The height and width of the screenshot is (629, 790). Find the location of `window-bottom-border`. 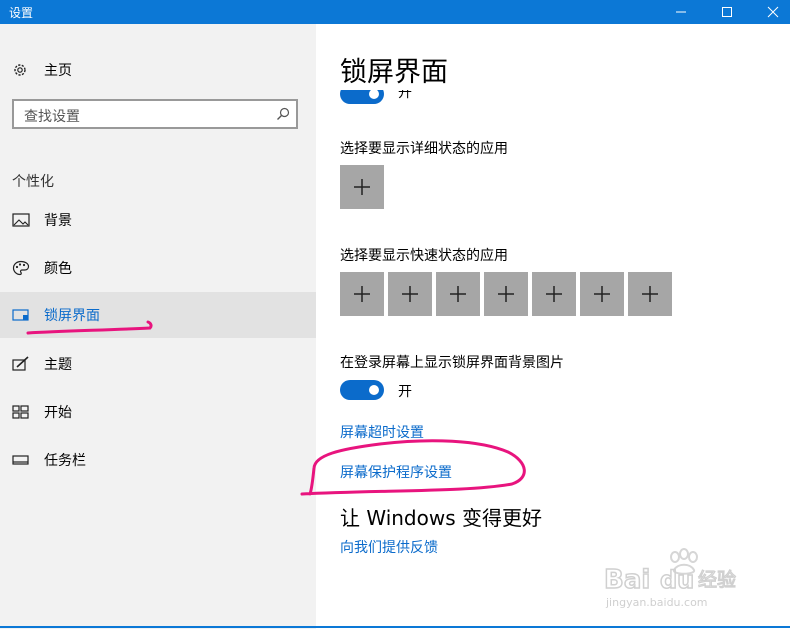

window-bottom-border is located at coordinates (395, 627).